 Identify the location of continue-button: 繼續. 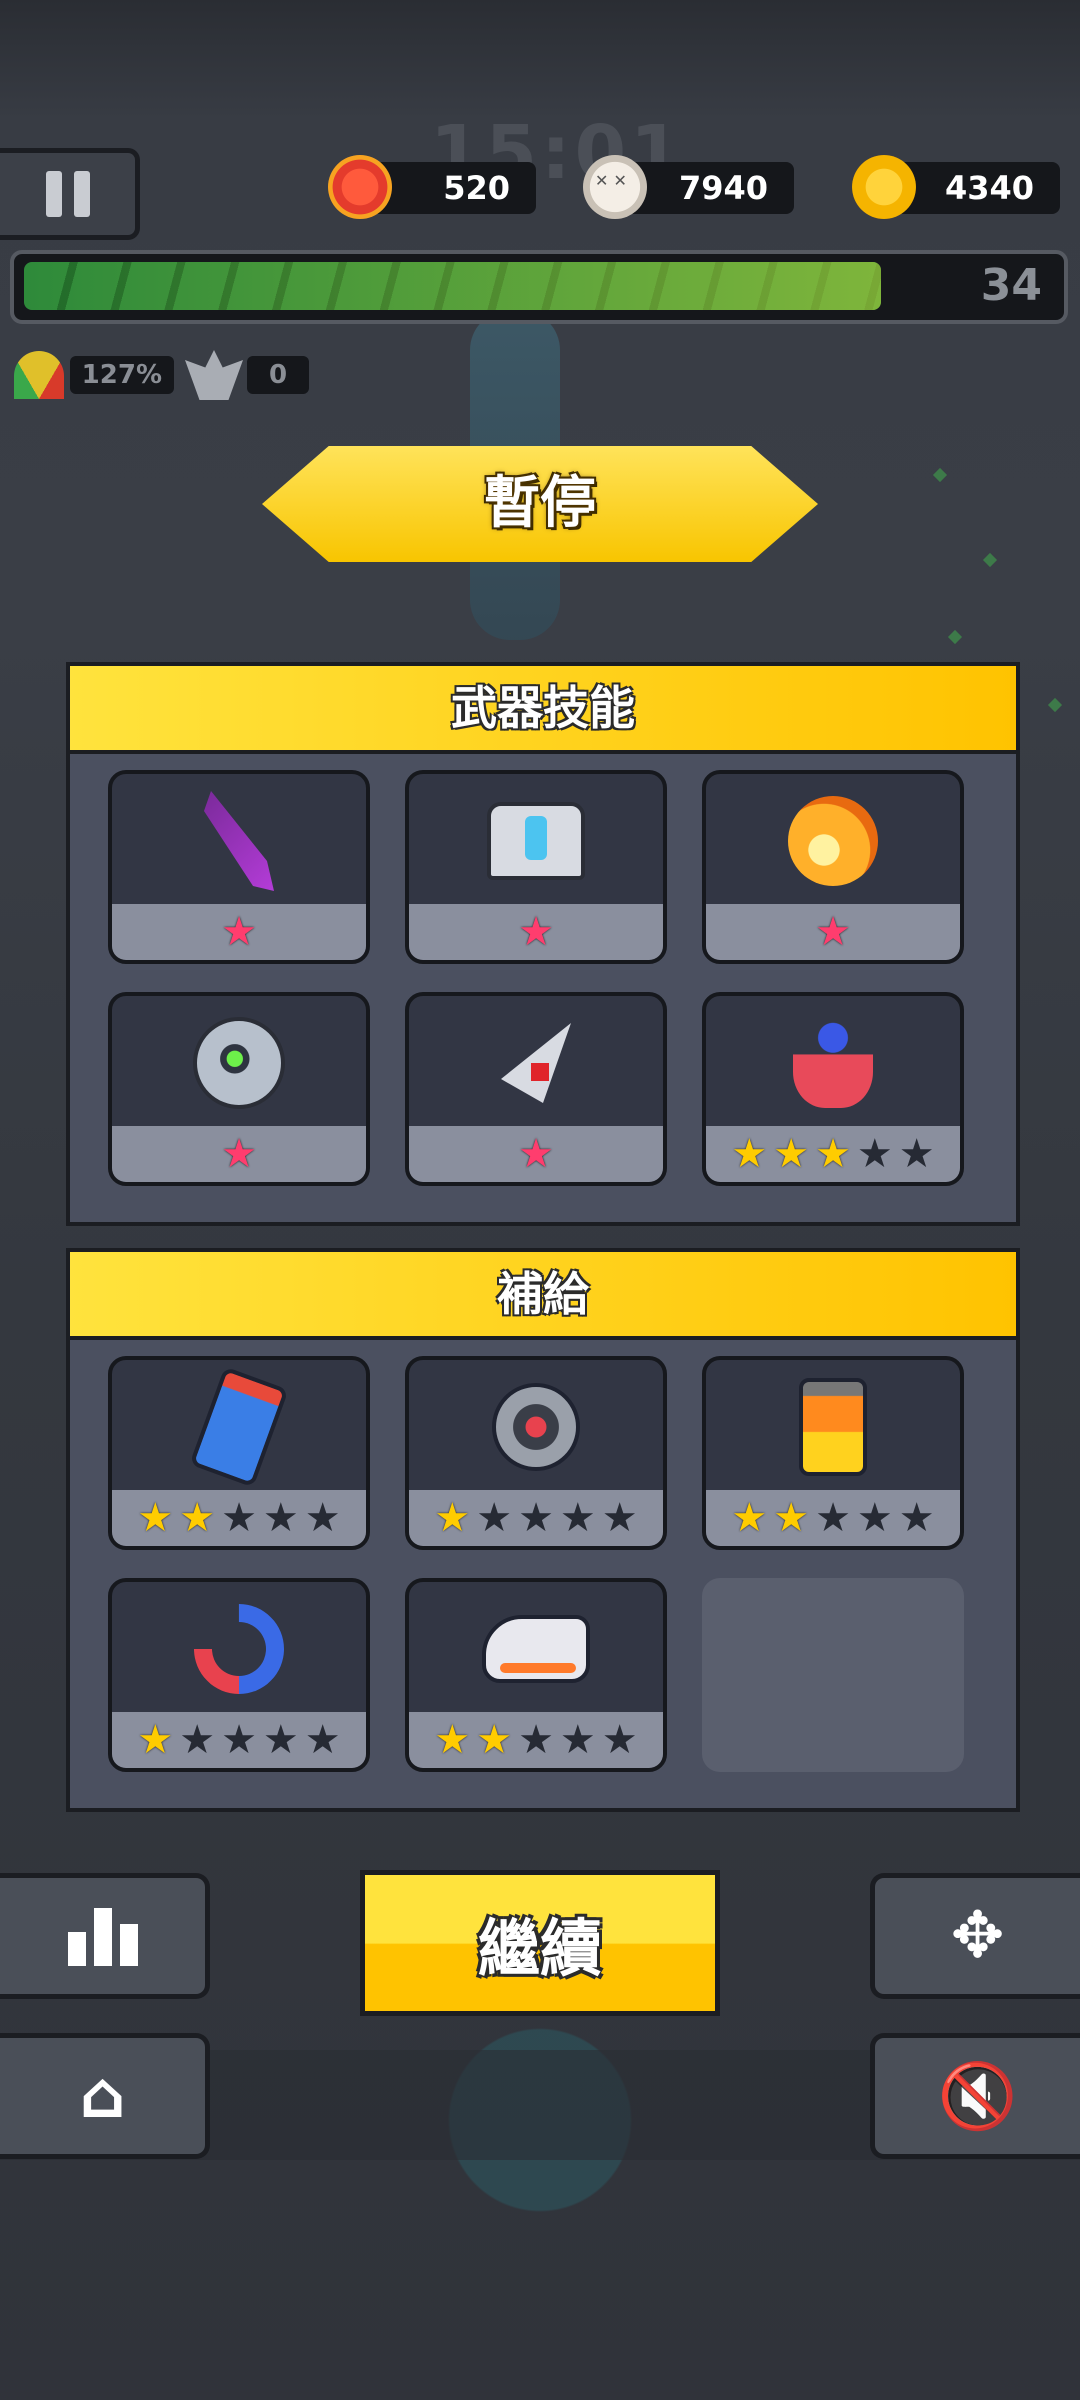
(540, 1943).